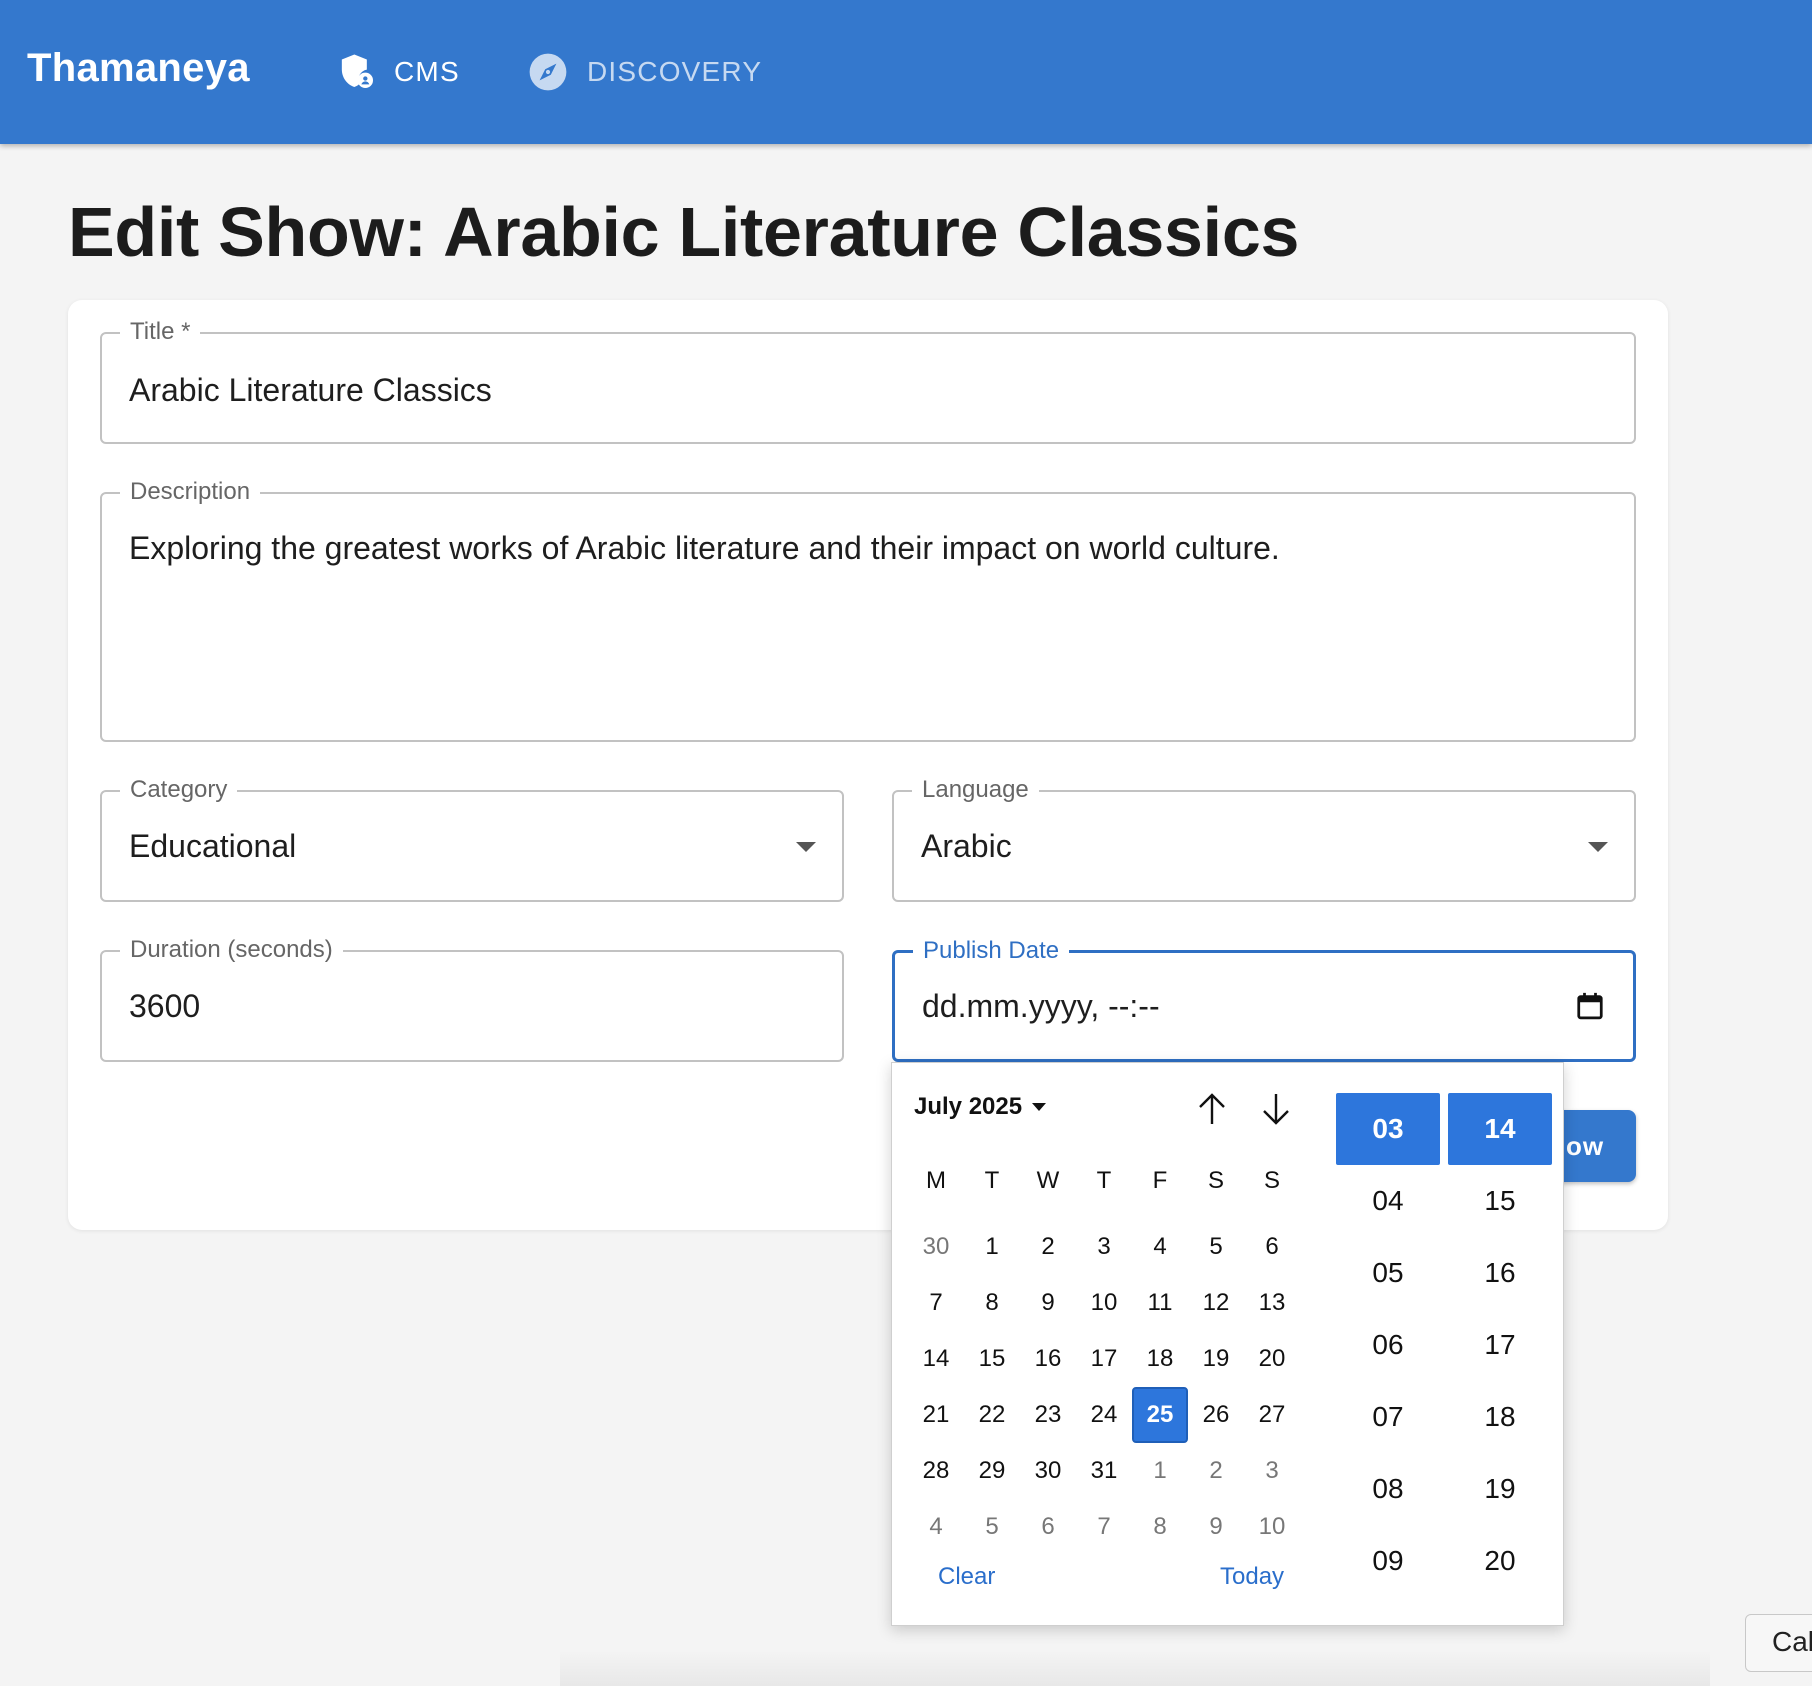 The image size is (1812, 1686). What do you see at coordinates (684, 232) in the screenshot?
I see `page-title: Edit Show: Arabic Literature Classics` at bounding box center [684, 232].